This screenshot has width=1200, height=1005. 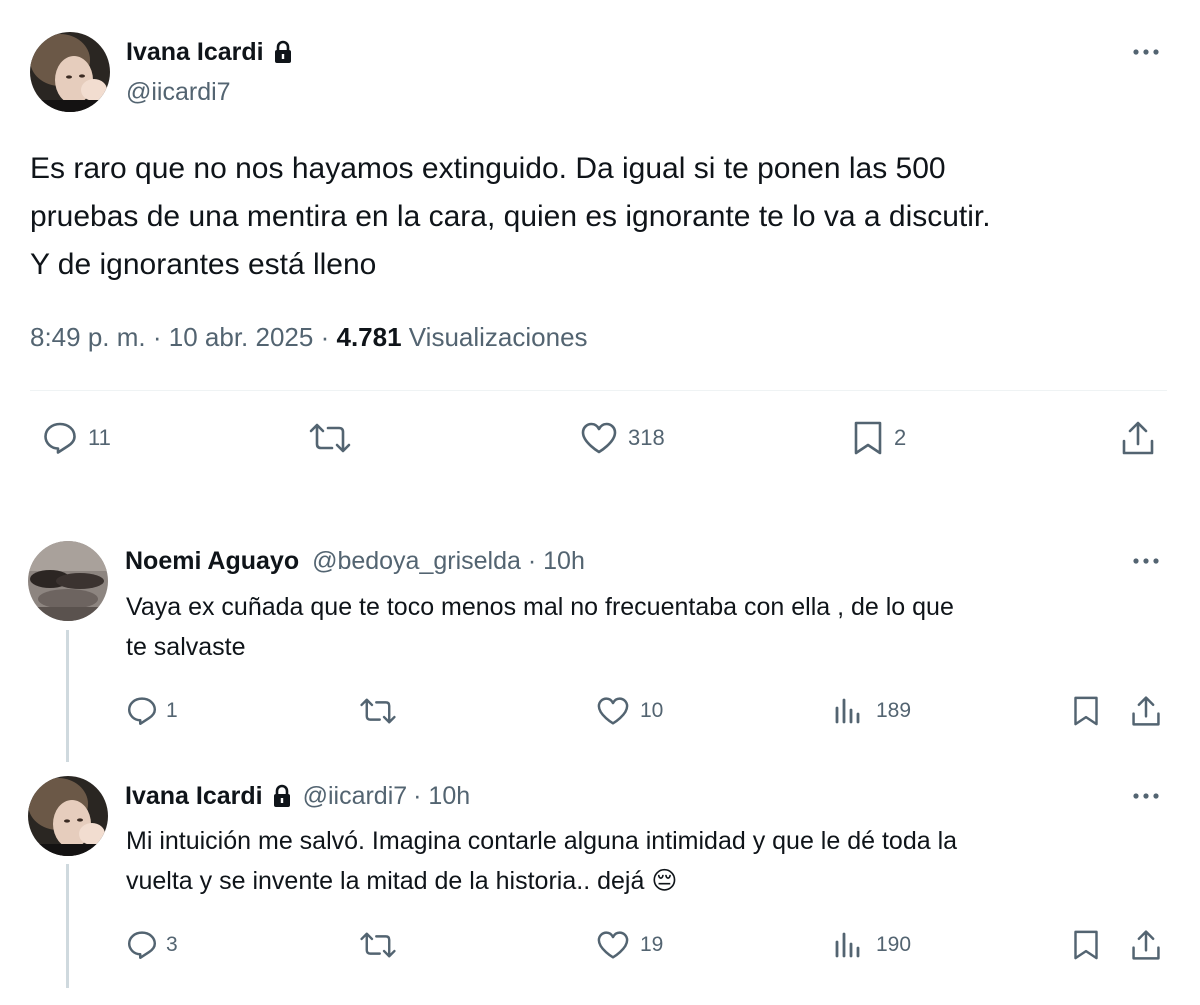 I want to click on views-count: 190, so click(x=894, y=944).